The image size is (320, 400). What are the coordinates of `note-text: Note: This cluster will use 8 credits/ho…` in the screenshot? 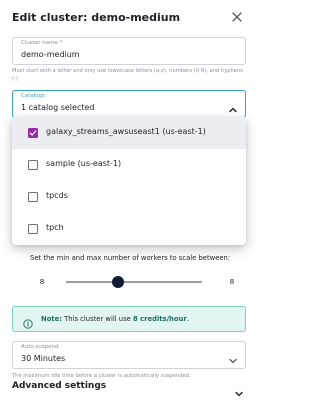 It's located at (115, 319).